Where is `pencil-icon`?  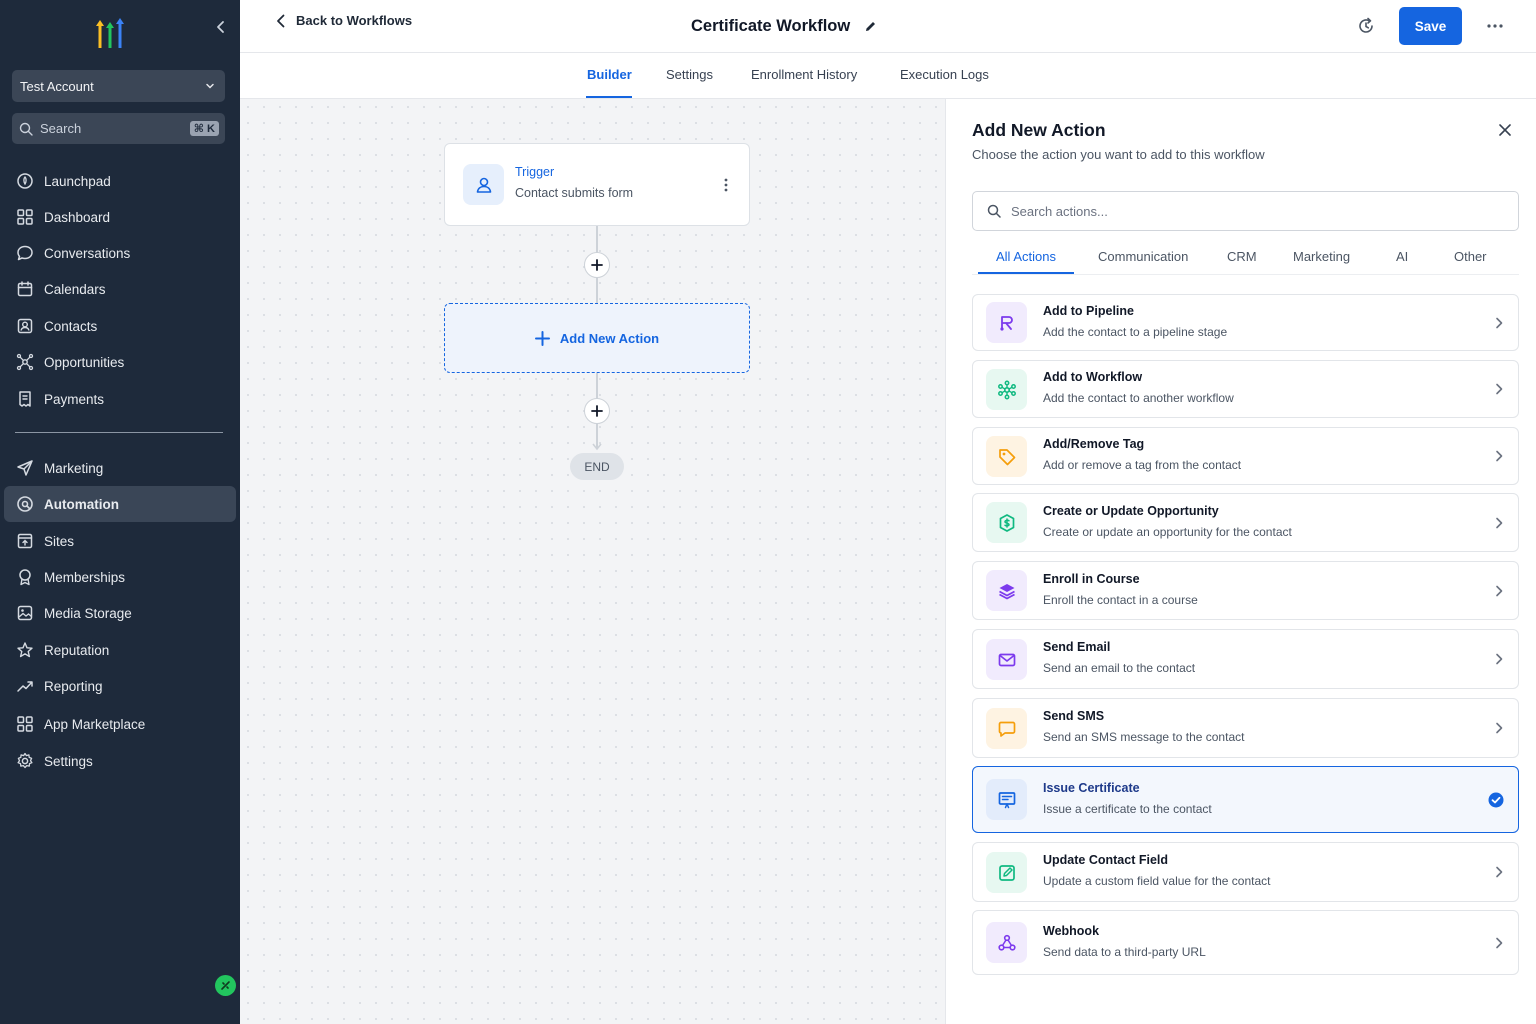 pencil-icon is located at coordinates (870, 26).